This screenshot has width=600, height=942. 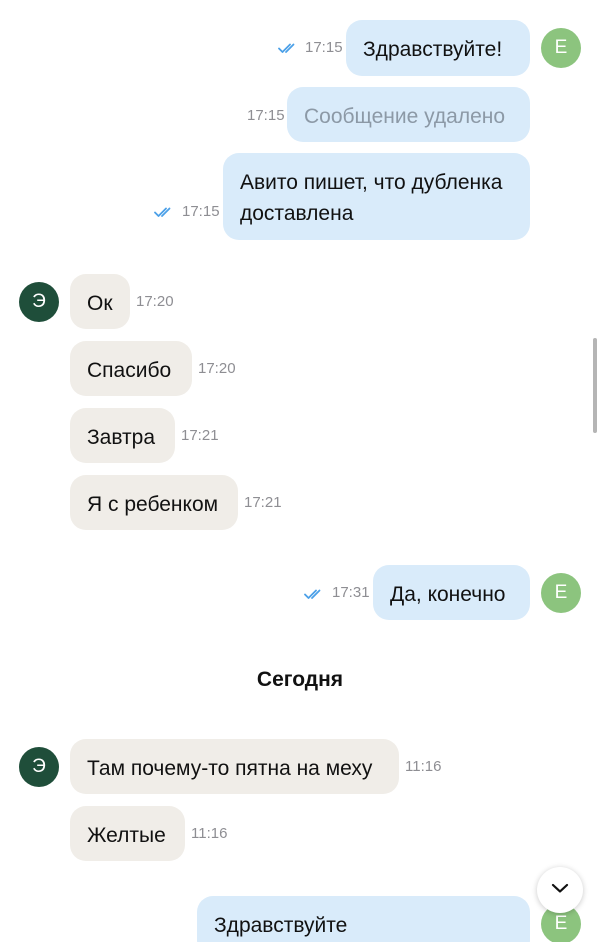 I want to click on message-bubble: Там почему-то пятна на меху, so click(x=234, y=766).